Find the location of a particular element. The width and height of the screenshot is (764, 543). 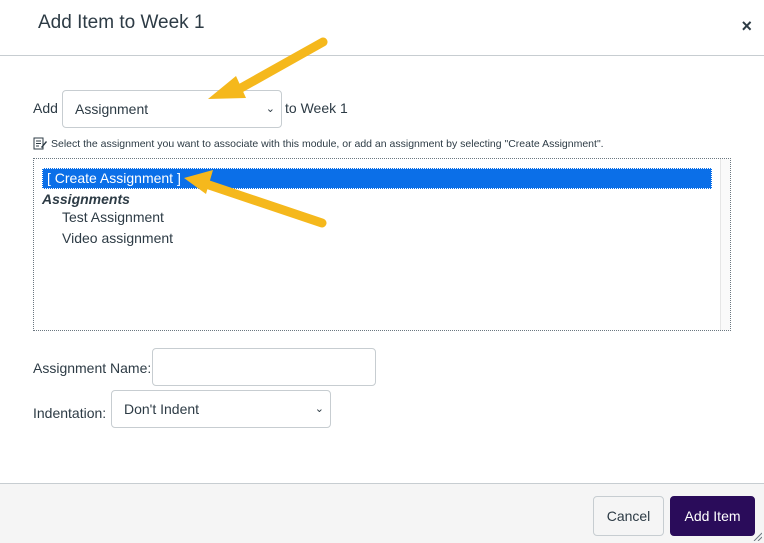

item-type-select: Assignment ⌄ is located at coordinates (172, 109).